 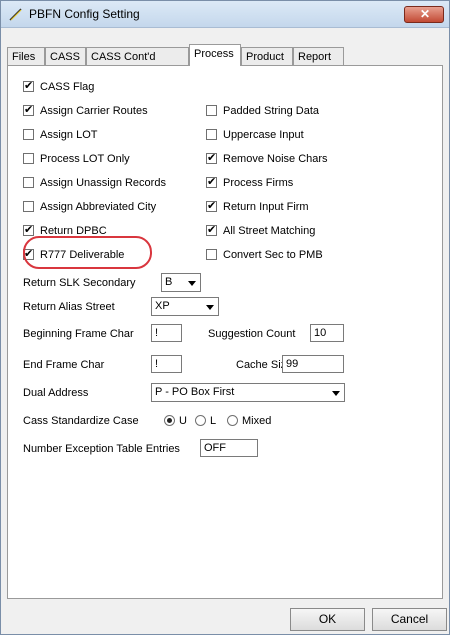 I want to click on checkbox-label: Remove Noise Chars, so click(x=275, y=159).